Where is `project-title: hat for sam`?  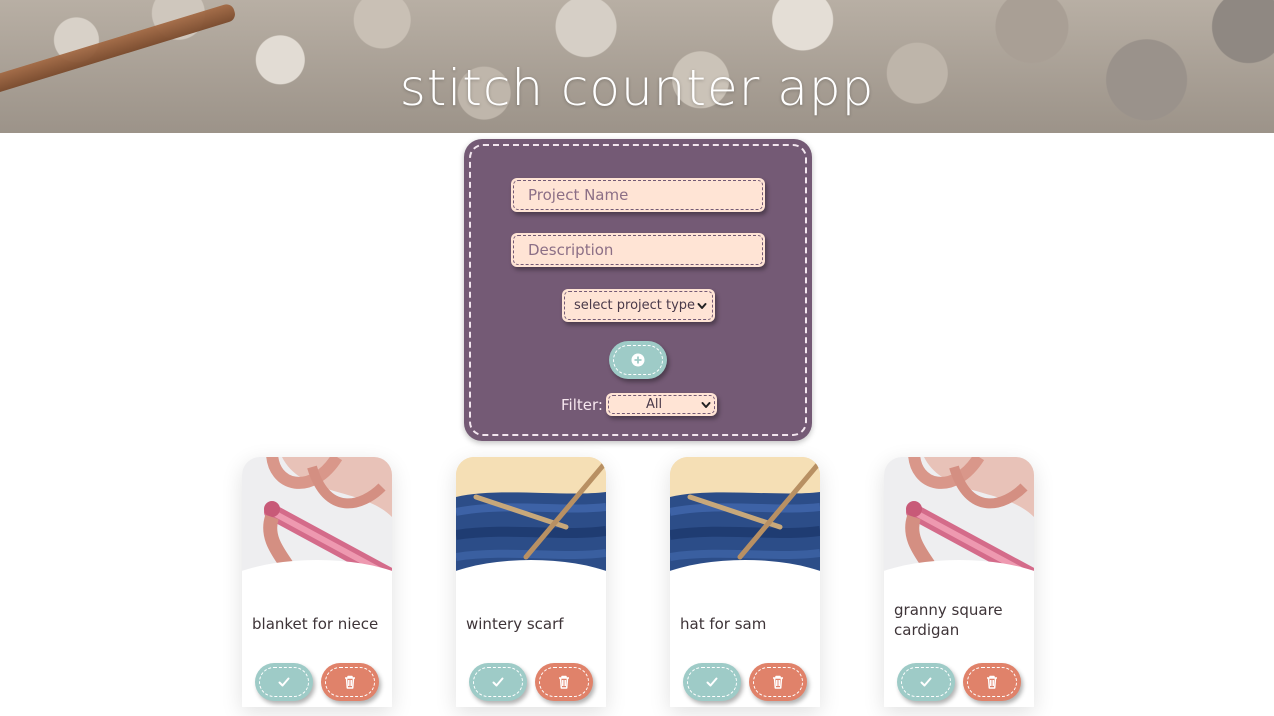 project-title: hat for sam is located at coordinates (723, 624).